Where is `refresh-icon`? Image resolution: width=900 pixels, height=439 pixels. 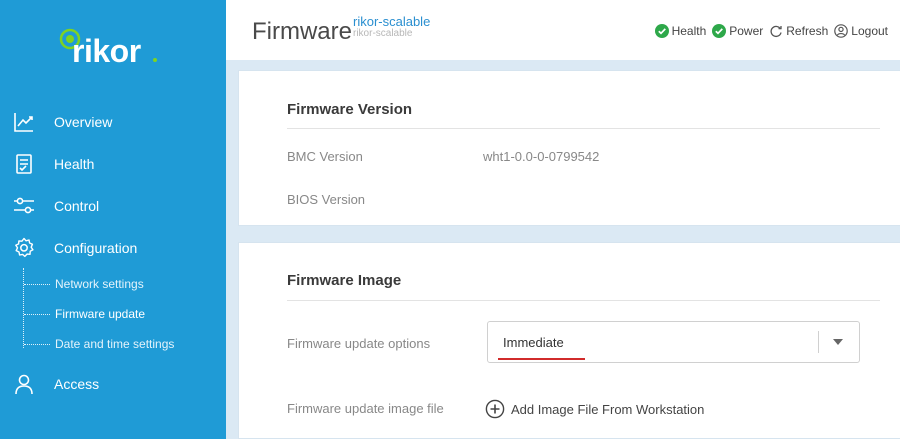 refresh-icon is located at coordinates (776, 31).